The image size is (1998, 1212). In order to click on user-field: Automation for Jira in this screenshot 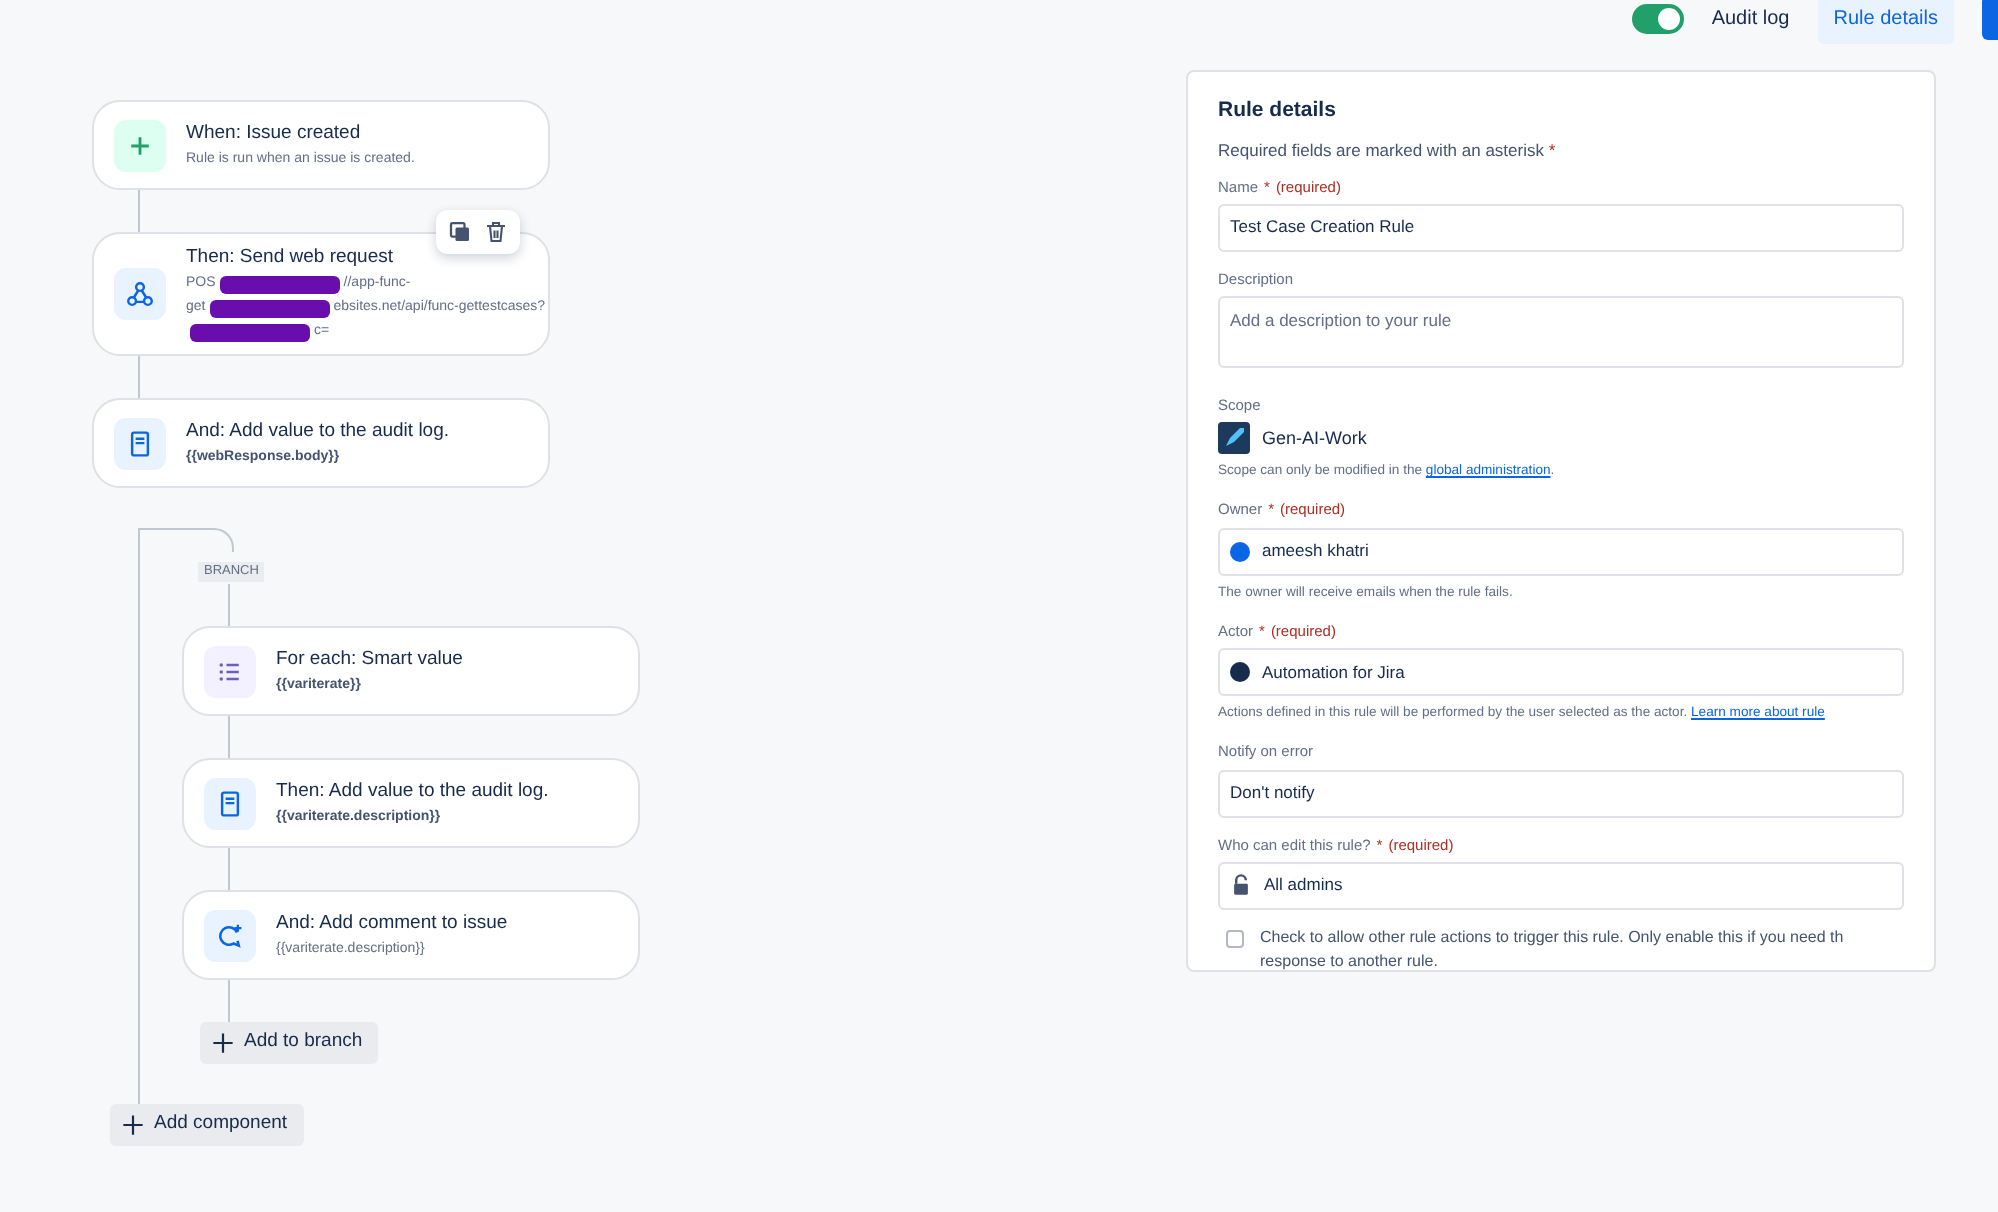, I will do `click(1561, 672)`.